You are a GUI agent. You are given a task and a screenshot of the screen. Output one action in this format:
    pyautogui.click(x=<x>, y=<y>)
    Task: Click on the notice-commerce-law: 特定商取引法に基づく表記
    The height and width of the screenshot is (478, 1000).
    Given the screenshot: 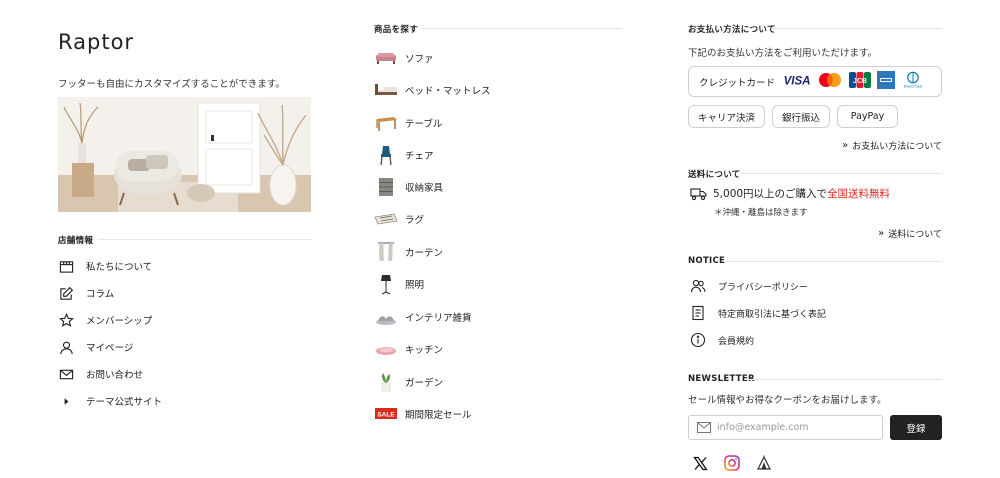 What is the action you would take?
    pyautogui.click(x=758, y=313)
    